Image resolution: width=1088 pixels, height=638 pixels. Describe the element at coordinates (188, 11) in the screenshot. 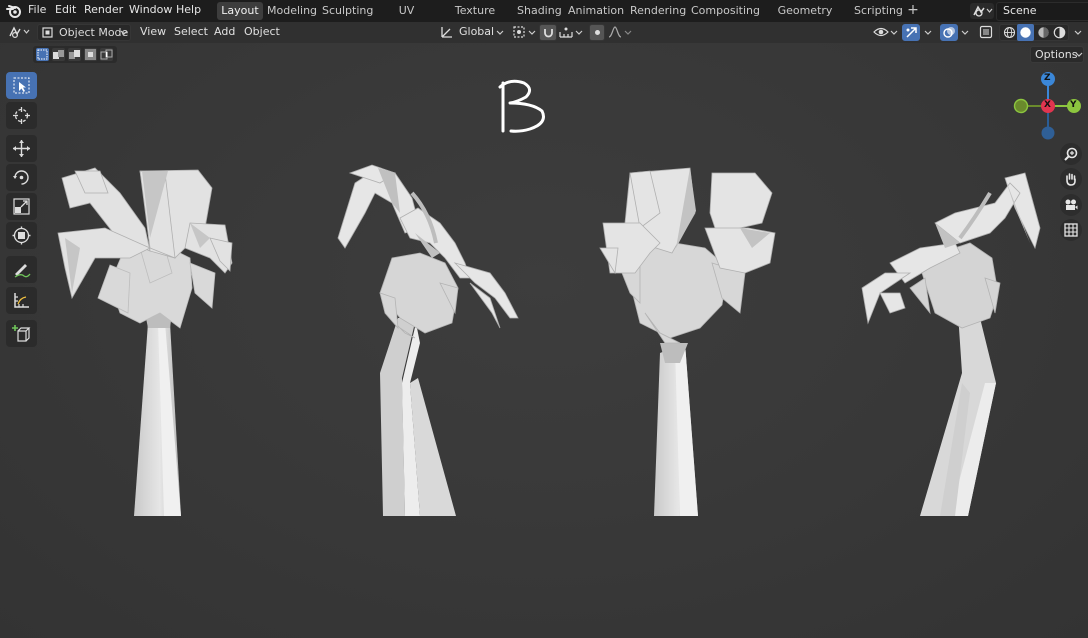

I see `menu-help: Help` at that location.